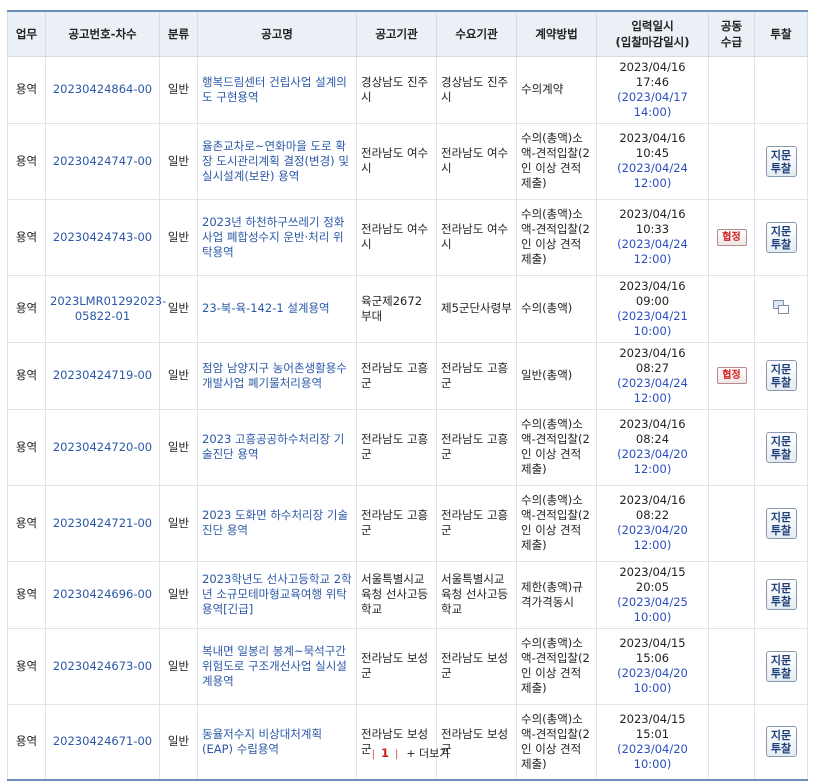 This screenshot has height=781, width=815. I want to click on cell-date: 2023/04/15 20:05 (2023/04/25 10:00), so click(652, 594).